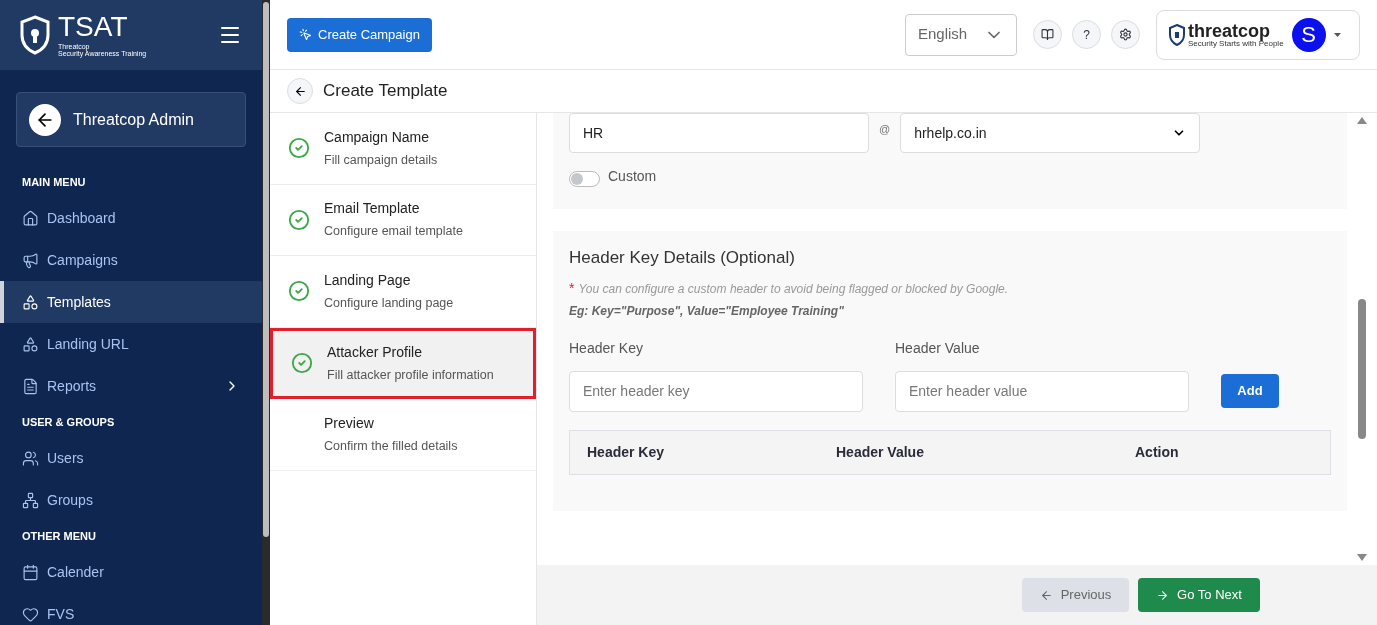 The width and height of the screenshot is (1377, 625). What do you see at coordinates (30, 500) in the screenshot?
I see `network-icon` at bounding box center [30, 500].